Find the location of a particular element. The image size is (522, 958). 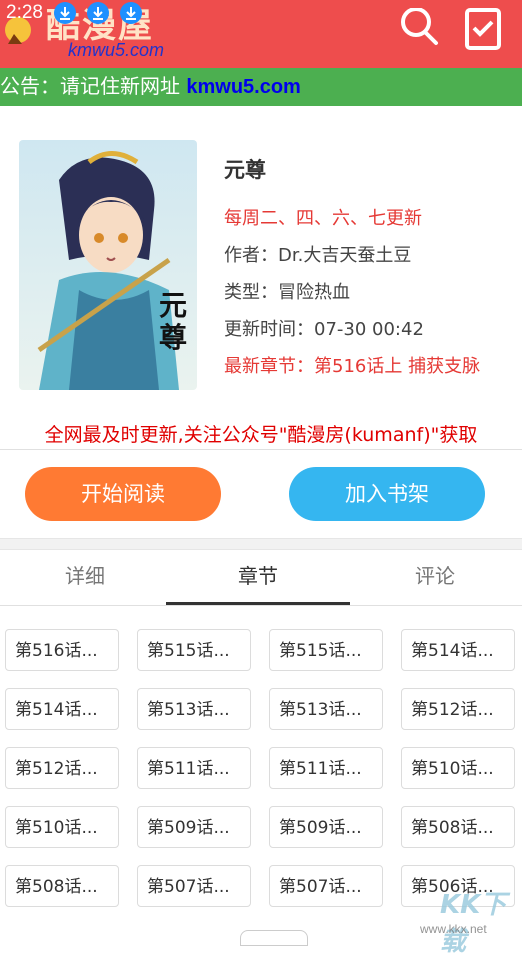

start-reading-button: 开始阅读 is located at coordinates (123, 494).